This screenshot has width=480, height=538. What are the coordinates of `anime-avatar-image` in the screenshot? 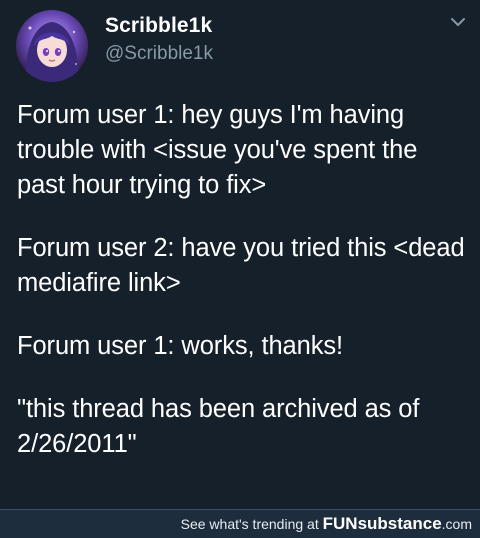 It's located at (52, 46).